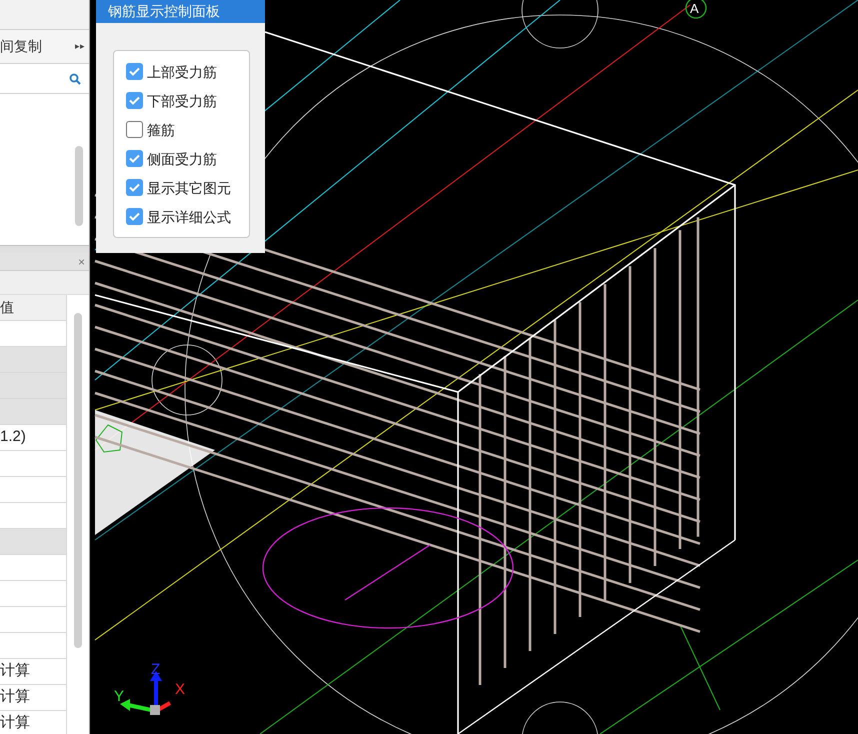 The image size is (858, 734). Describe the element at coordinates (119, 696) in the screenshot. I see `axis-label: Y` at that location.